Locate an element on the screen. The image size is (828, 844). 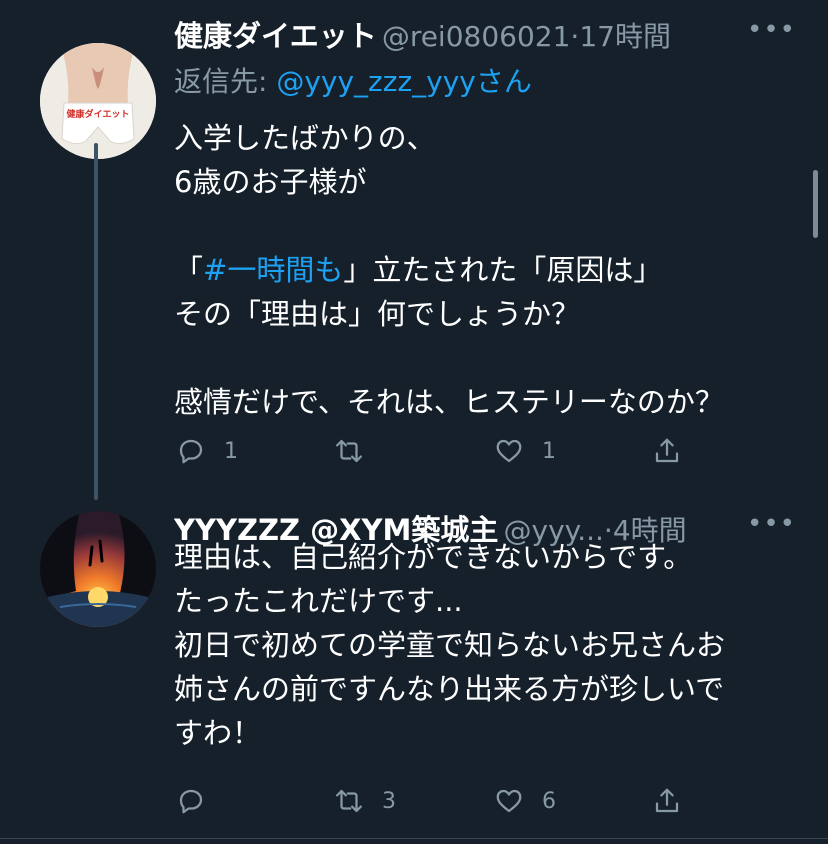
text-fragment: 」立たされた「原因は」 is located at coordinates (503, 270).